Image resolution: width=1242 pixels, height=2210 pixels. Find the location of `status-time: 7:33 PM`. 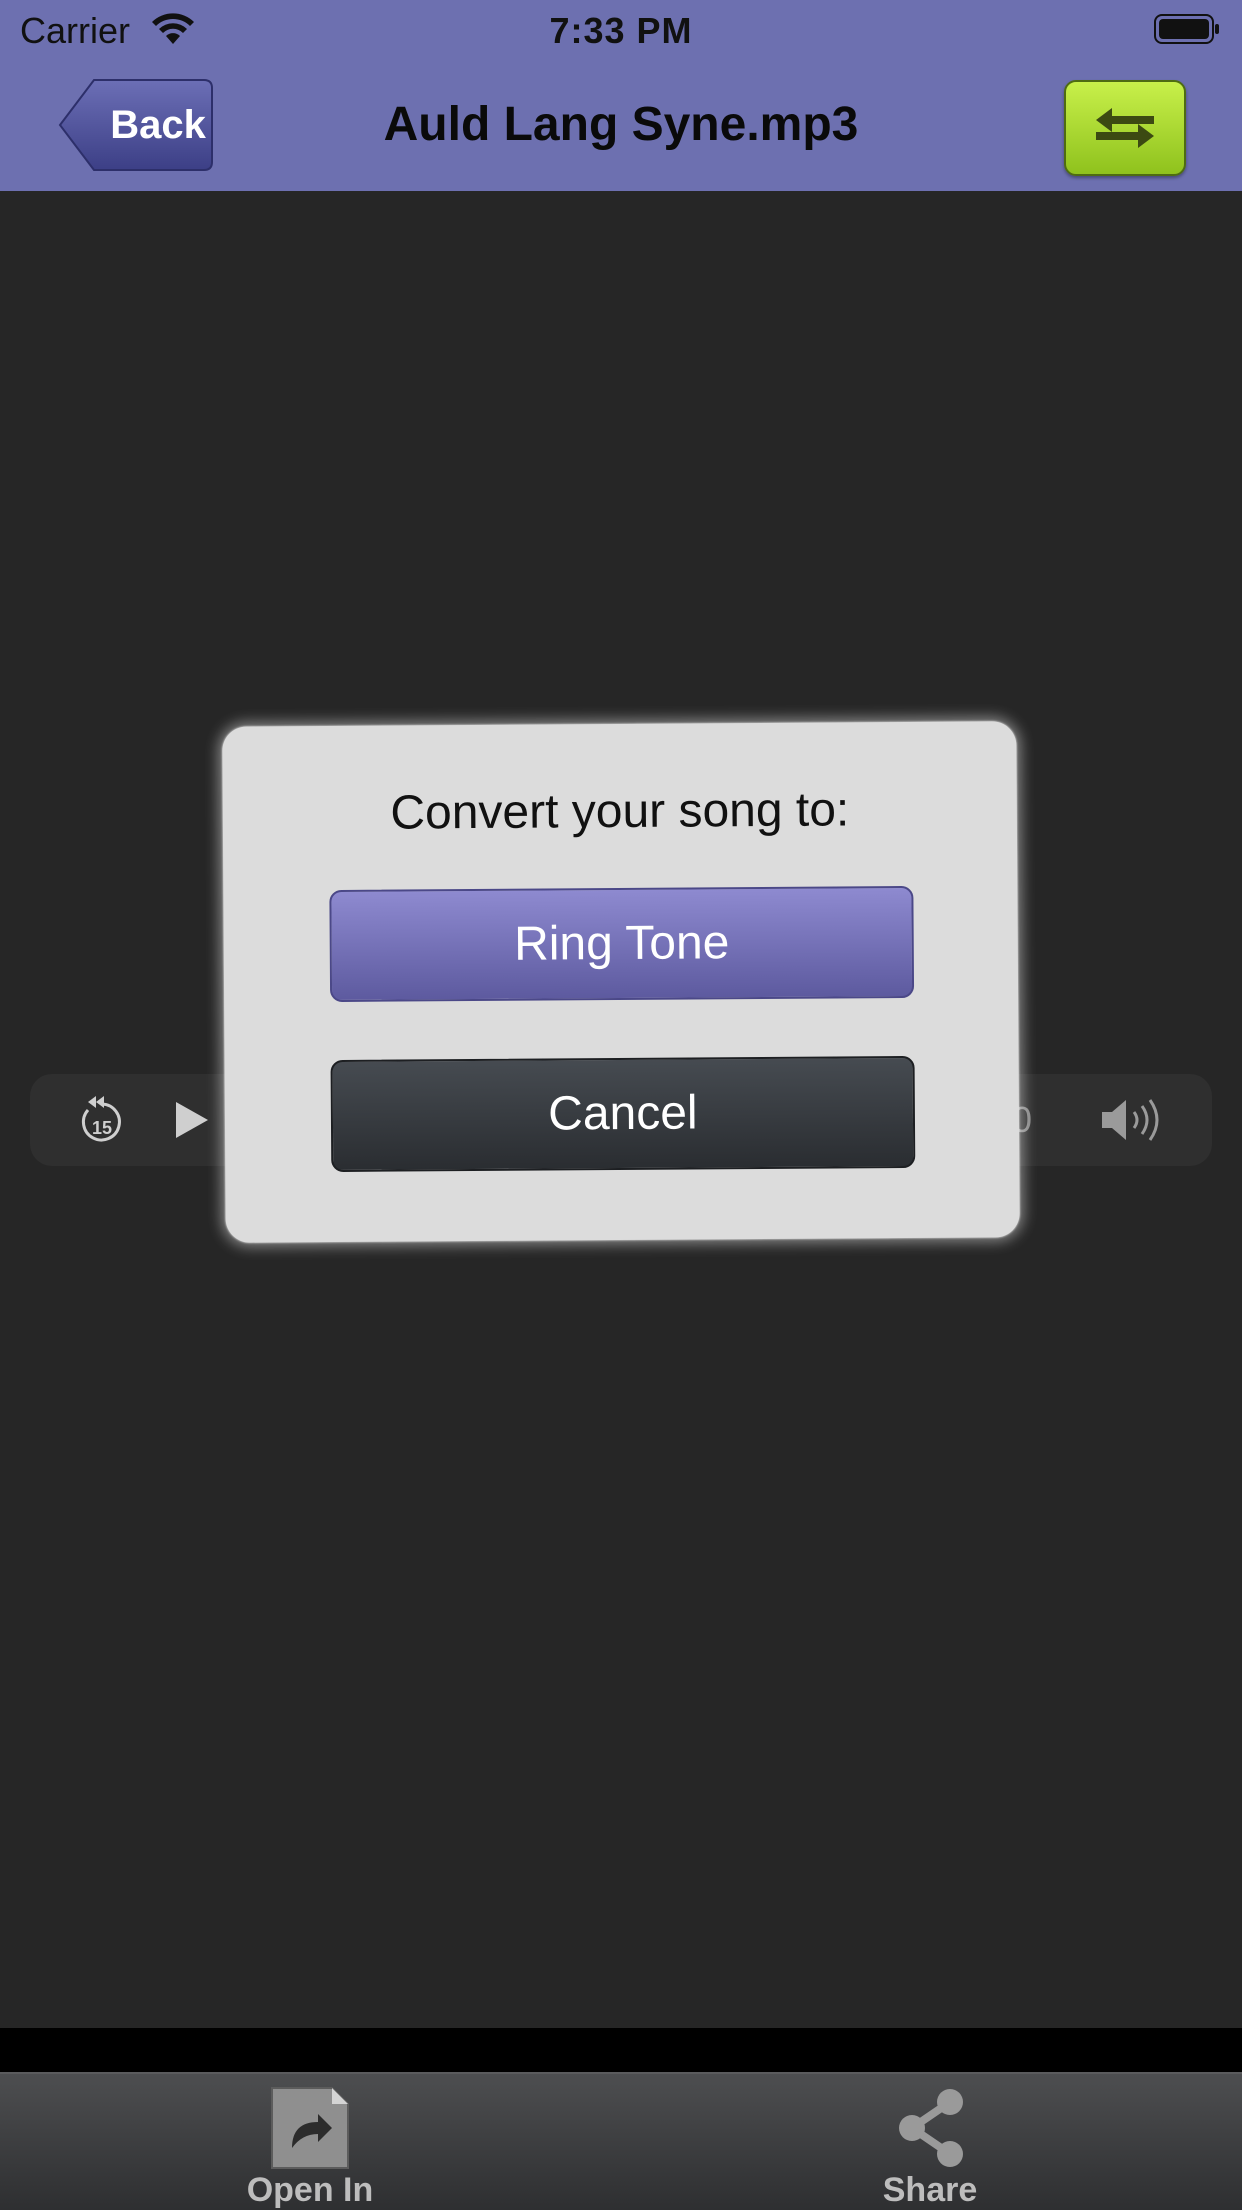

status-time: 7:33 PM is located at coordinates (621, 30).